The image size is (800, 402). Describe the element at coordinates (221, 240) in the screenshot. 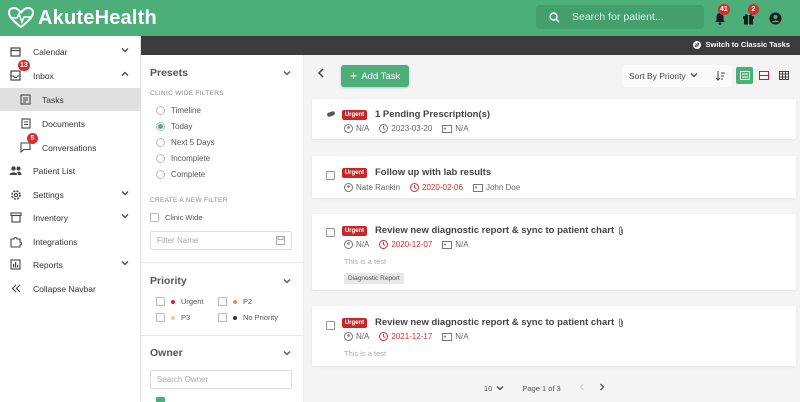

I see `filter-name-field: Filter Name` at that location.